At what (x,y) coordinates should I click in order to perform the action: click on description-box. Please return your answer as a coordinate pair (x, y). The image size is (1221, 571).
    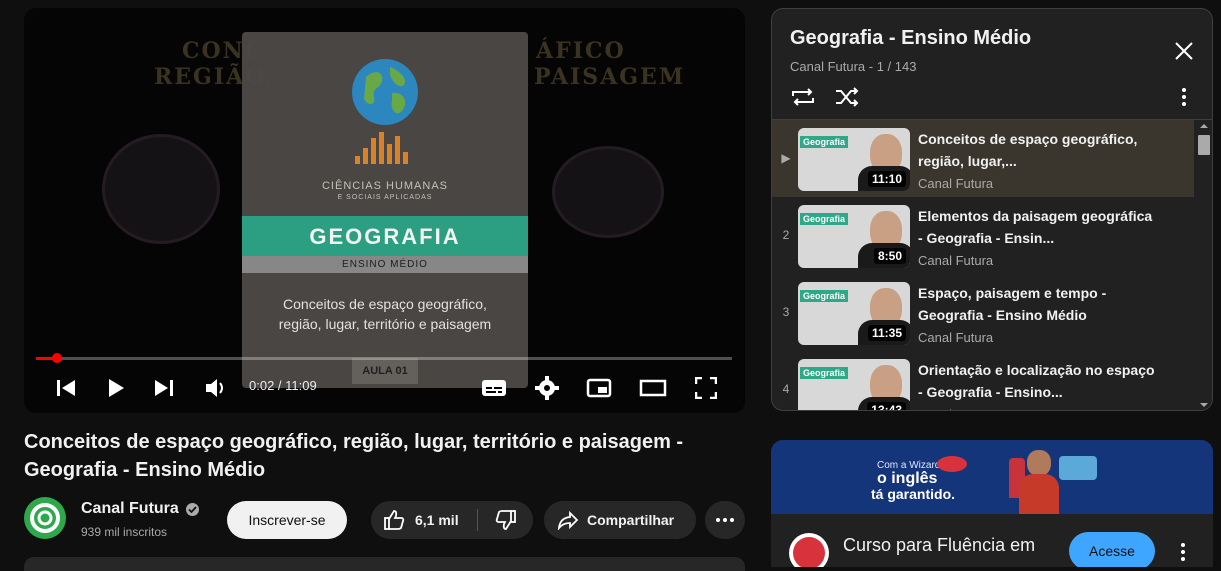
    Looking at the image, I should click on (384, 564).